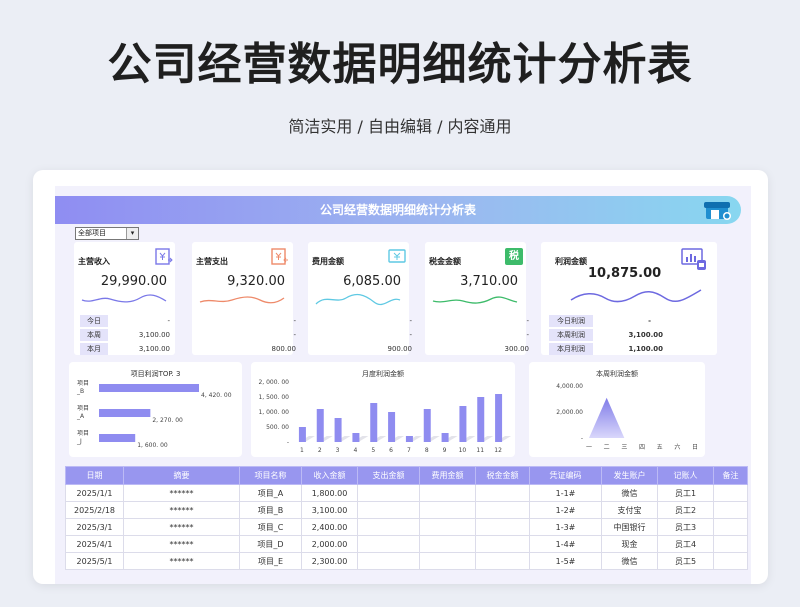  I want to click on table-row: 2025/3/1 ****** 项目_C 2,400.00 1-3# 中国银行 员工3, so click(406, 527).